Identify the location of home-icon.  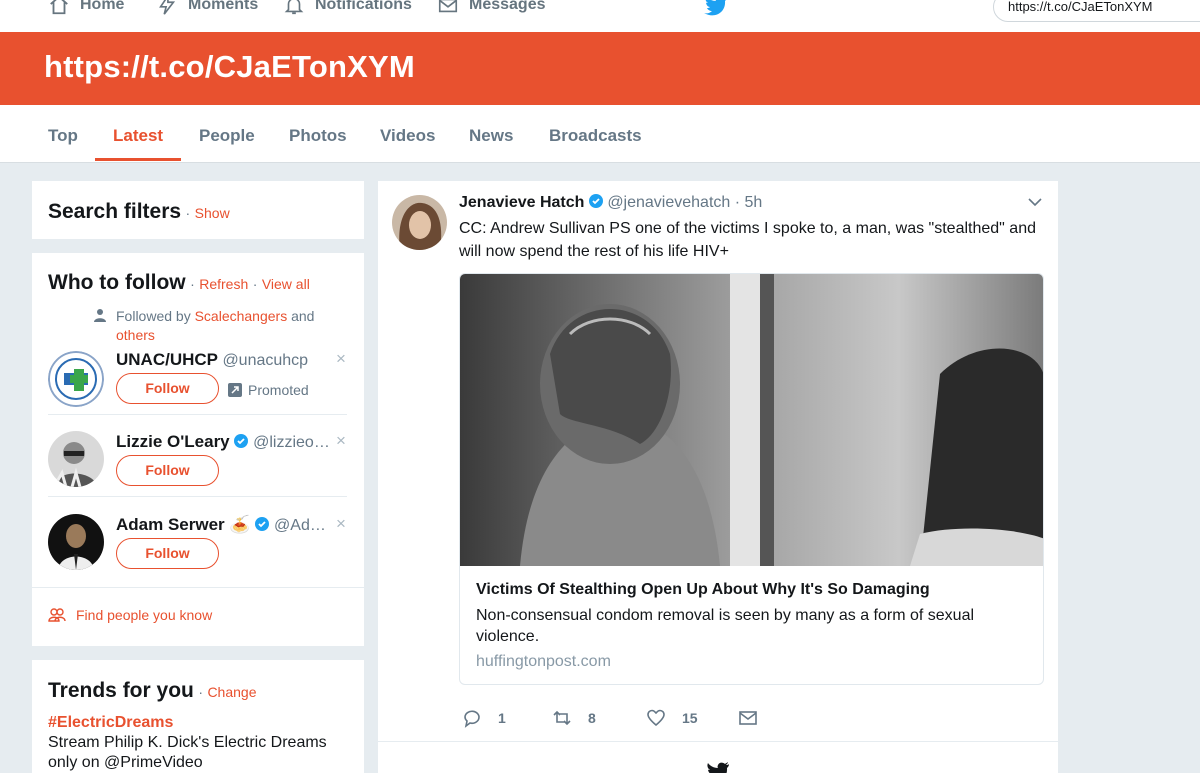
(59, 7).